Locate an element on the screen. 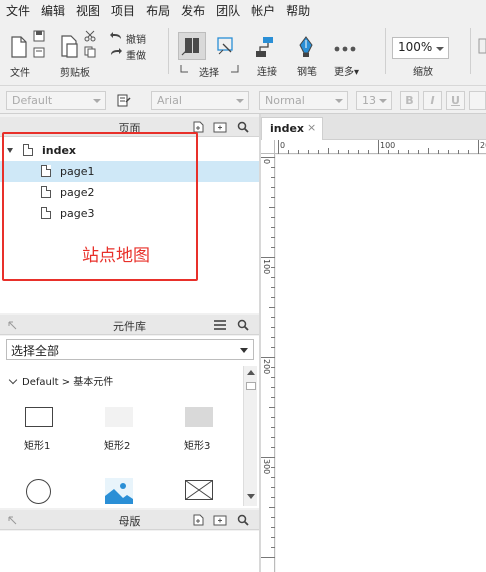 This screenshot has height=572, width=486. pen-label: 钢笔 is located at coordinates (307, 72).